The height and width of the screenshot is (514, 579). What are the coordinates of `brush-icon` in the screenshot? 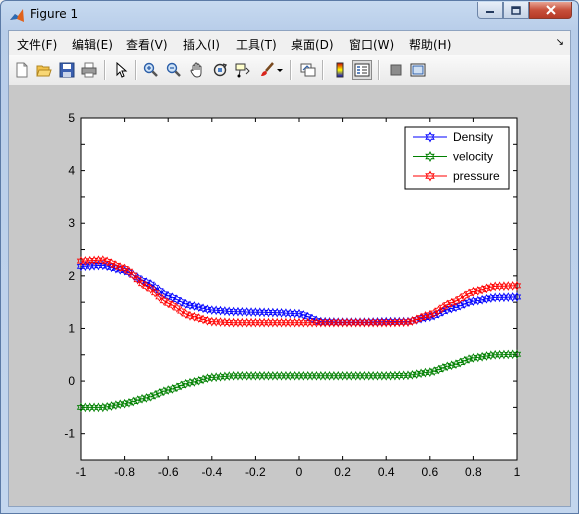 It's located at (267, 70).